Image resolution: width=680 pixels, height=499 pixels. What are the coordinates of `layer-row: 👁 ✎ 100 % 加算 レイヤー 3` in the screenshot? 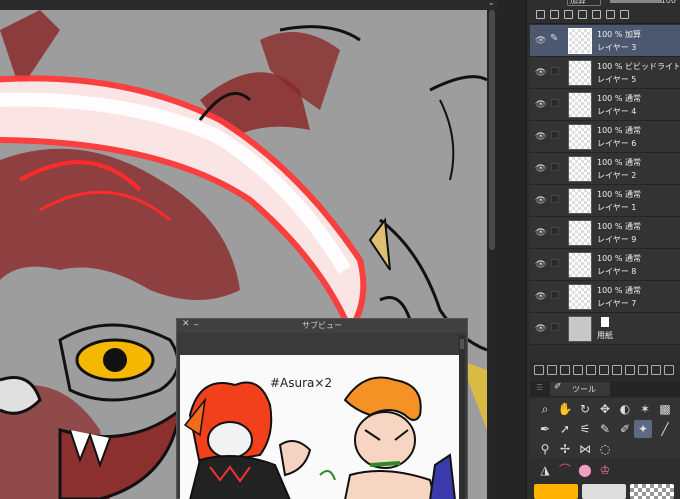 It's located at (605, 41).